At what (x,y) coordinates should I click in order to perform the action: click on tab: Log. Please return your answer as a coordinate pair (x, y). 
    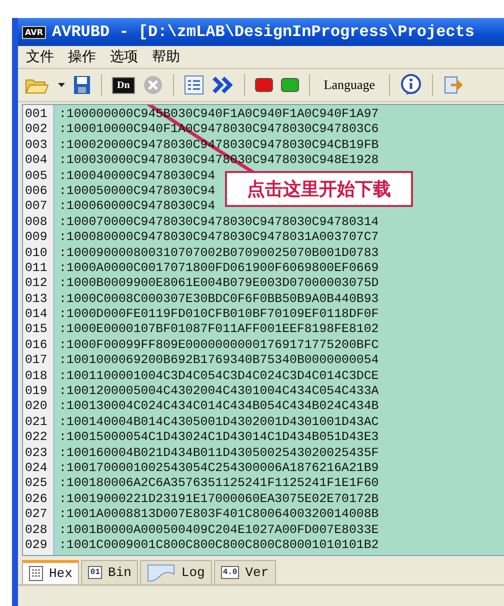
    Looking at the image, I should click on (176, 572).